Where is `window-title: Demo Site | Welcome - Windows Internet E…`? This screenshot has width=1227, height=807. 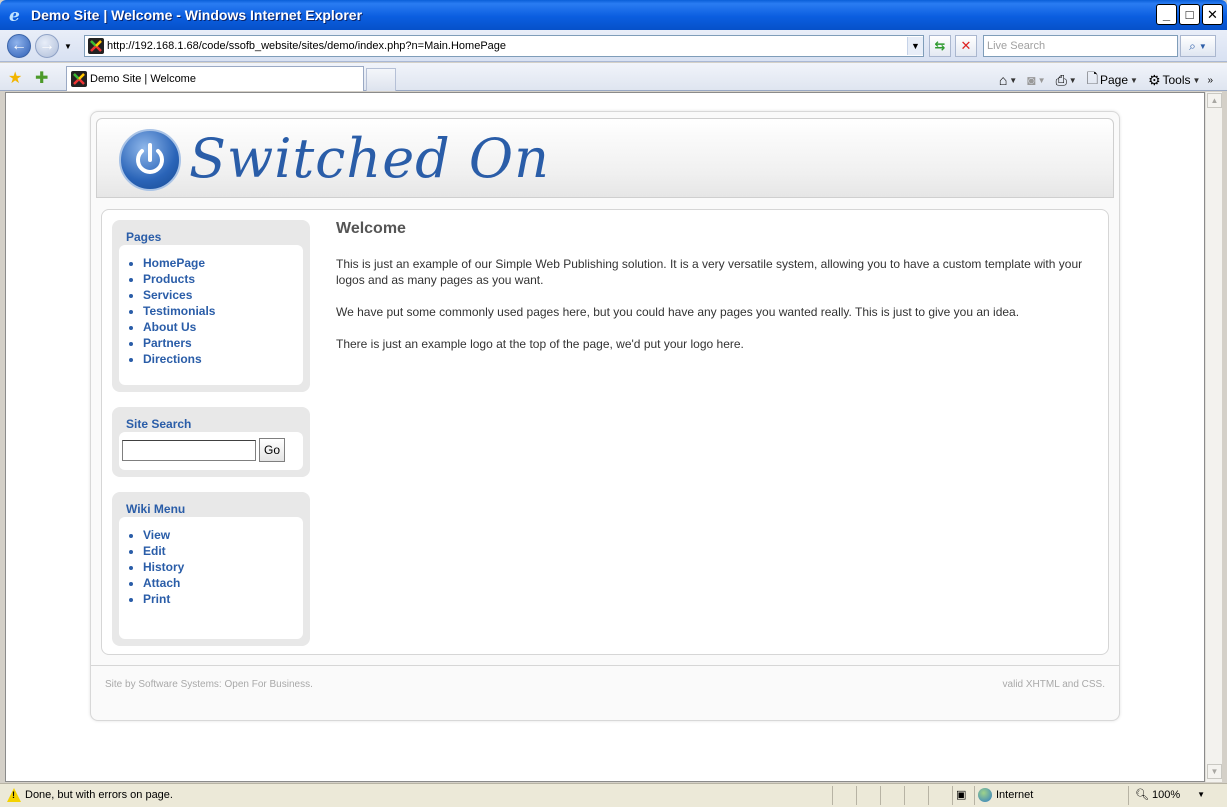 window-title: Demo Site | Welcome - Windows Internet E… is located at coordinates (197, 15).